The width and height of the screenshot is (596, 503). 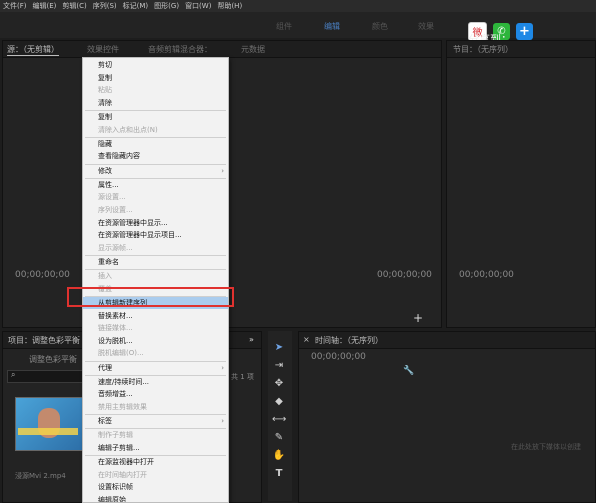 What do you see at coordinates (119, 156) in the screenshot?
I see `menu-item-label: 查看隐藏内容` at bounding box center [119, 156].